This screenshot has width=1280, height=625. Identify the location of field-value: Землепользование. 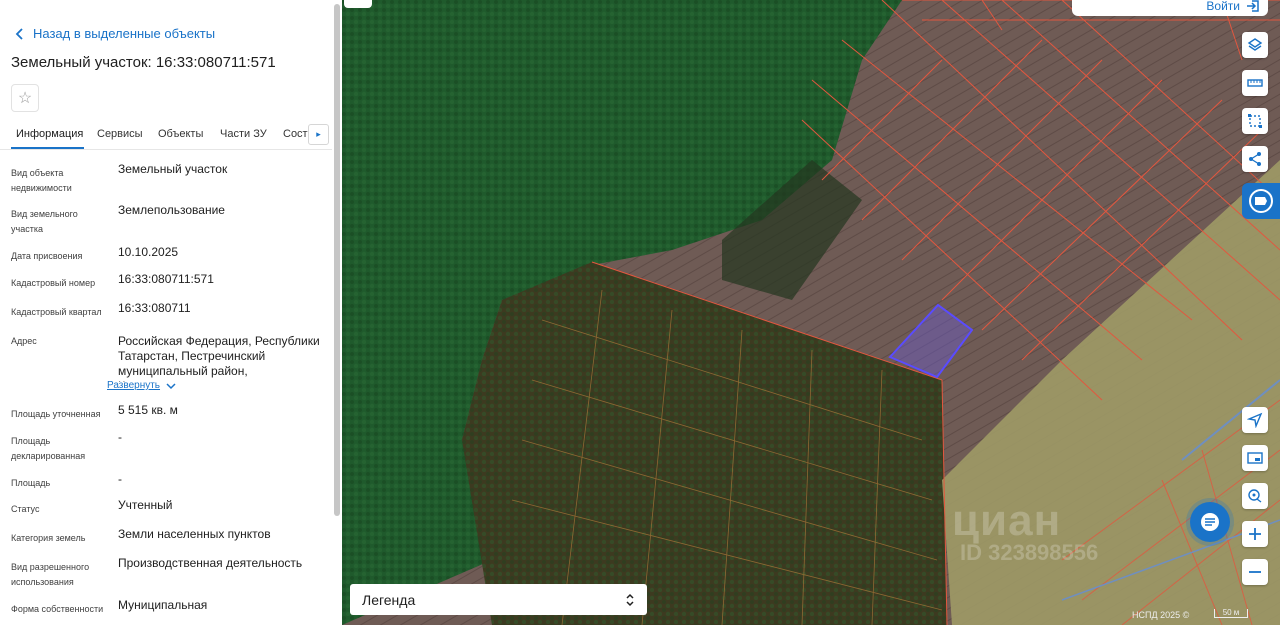
(171, 210).